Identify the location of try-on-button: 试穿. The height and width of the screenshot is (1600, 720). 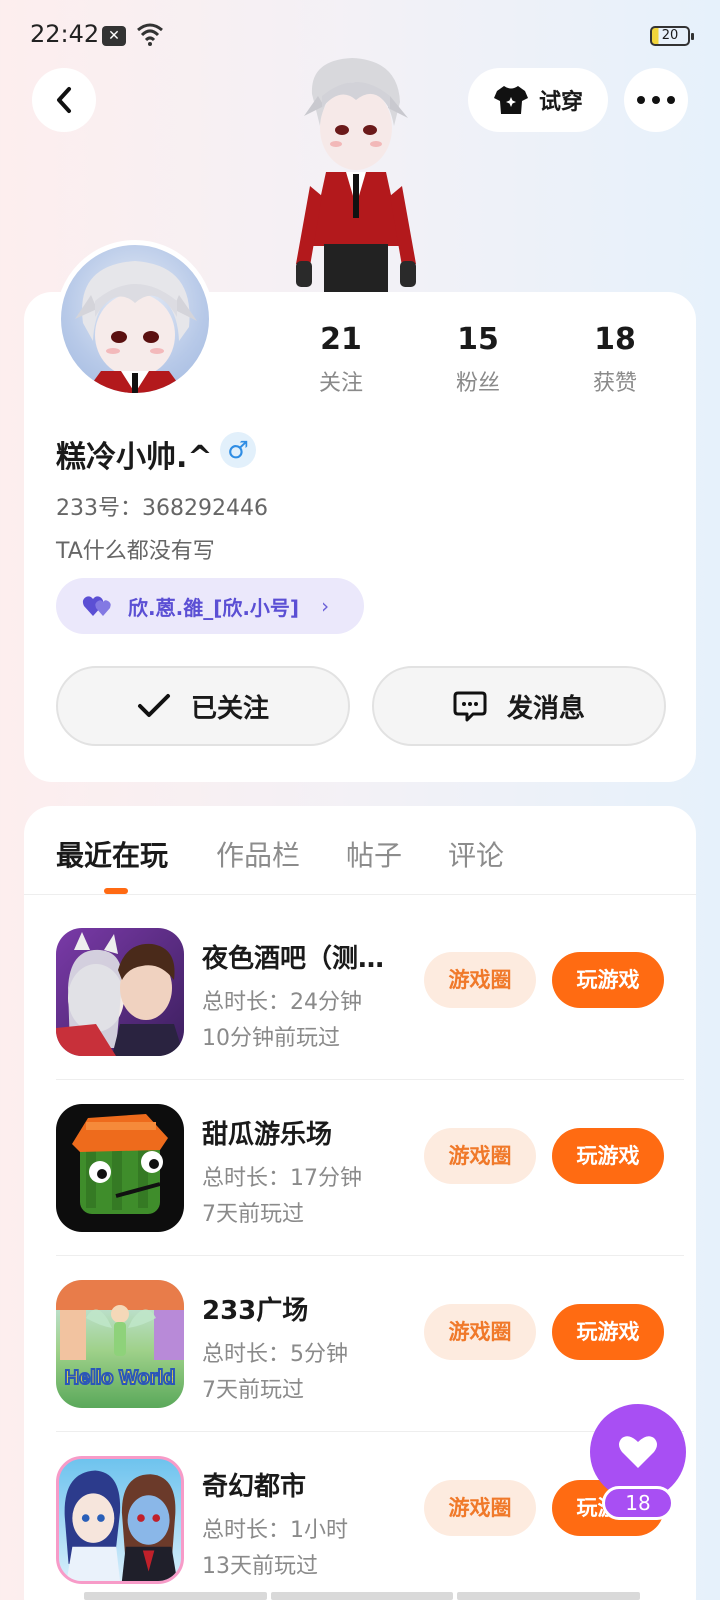
(538, 100).